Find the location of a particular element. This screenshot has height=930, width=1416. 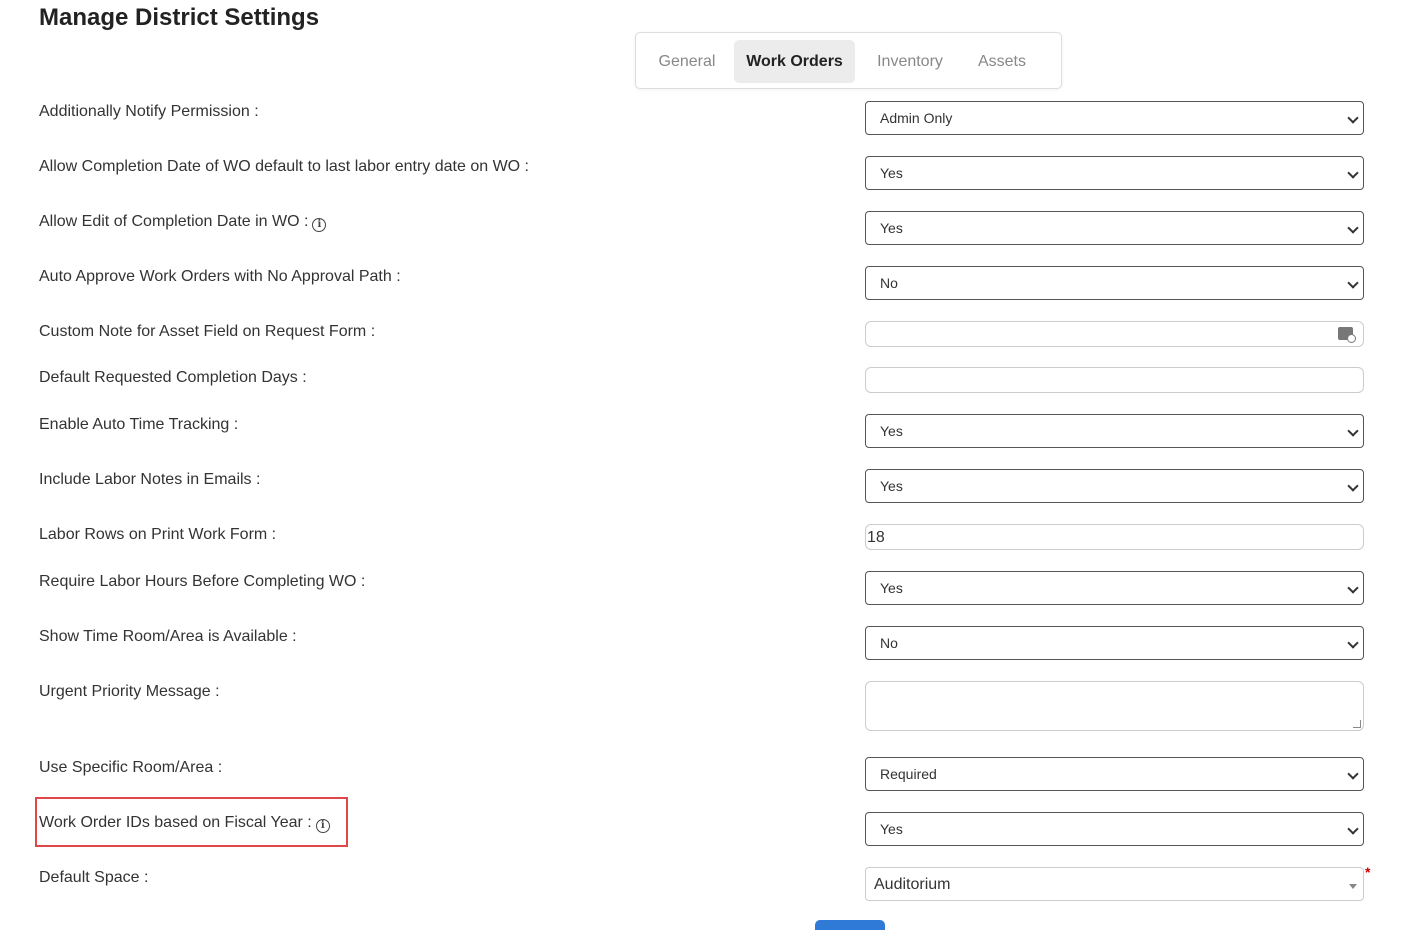

default-completion-days-input is located at coordinates (1114, 380).